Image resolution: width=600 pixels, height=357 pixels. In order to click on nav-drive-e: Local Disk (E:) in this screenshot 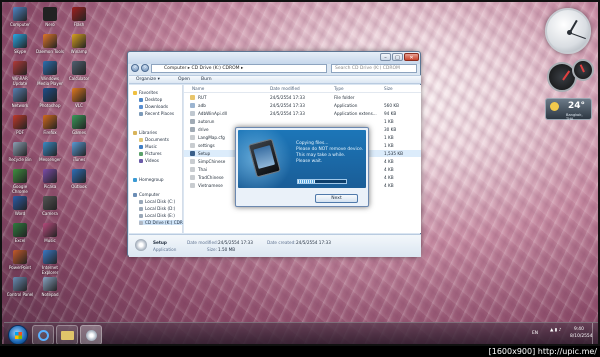, I will do `click(157, 215)`.